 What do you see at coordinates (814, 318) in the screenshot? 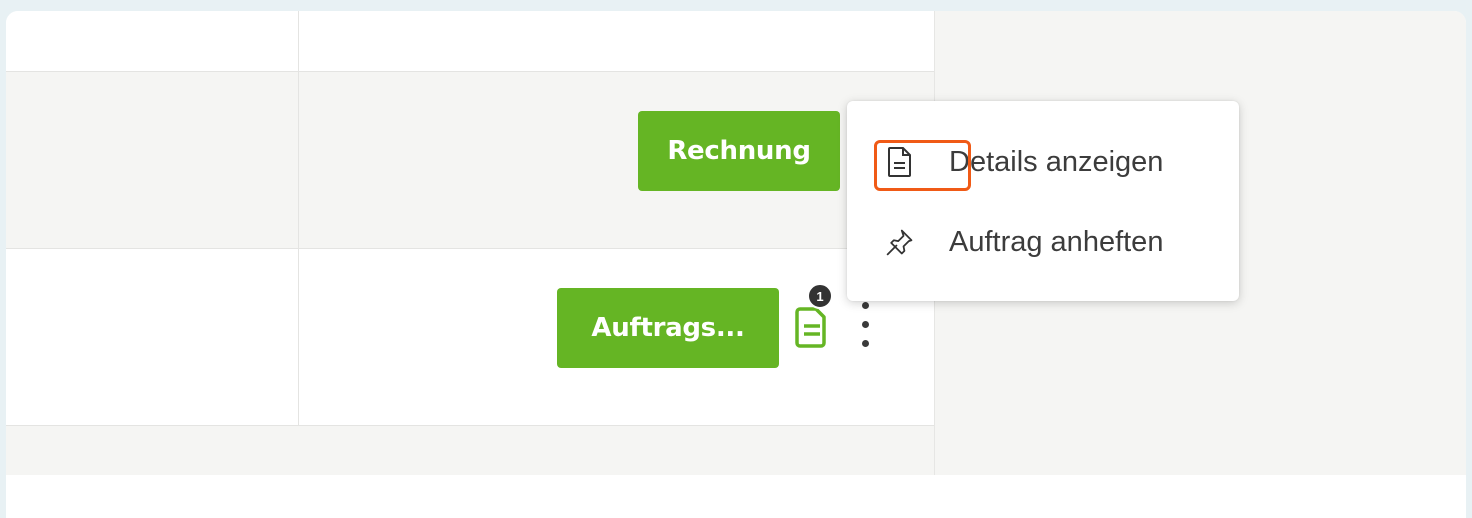
I see `attached-documents-button: 1` at bounding box center [814, 318].